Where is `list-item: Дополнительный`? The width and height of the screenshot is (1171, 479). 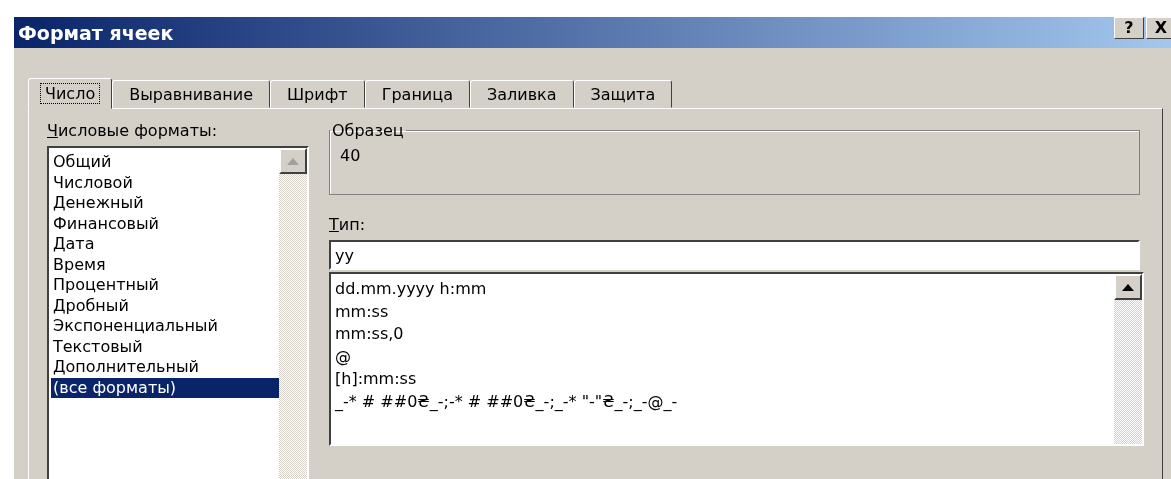
list-item: Дополнительный is located at coordinates (165, 367).